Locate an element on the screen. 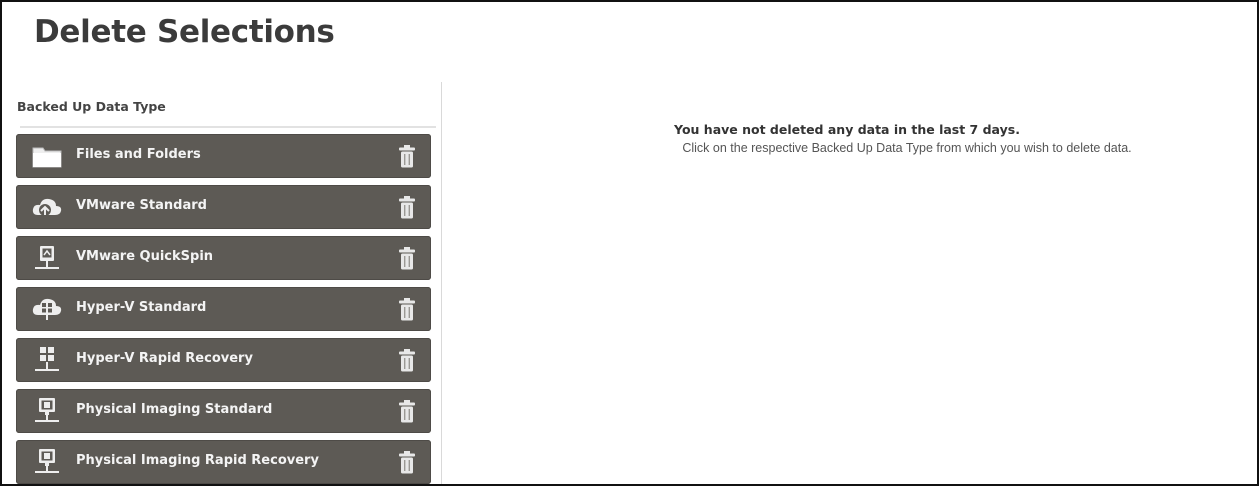 The image size is (1259, 486). data-type-label: VMware QuickSpin is located at coordinates (145, 256).